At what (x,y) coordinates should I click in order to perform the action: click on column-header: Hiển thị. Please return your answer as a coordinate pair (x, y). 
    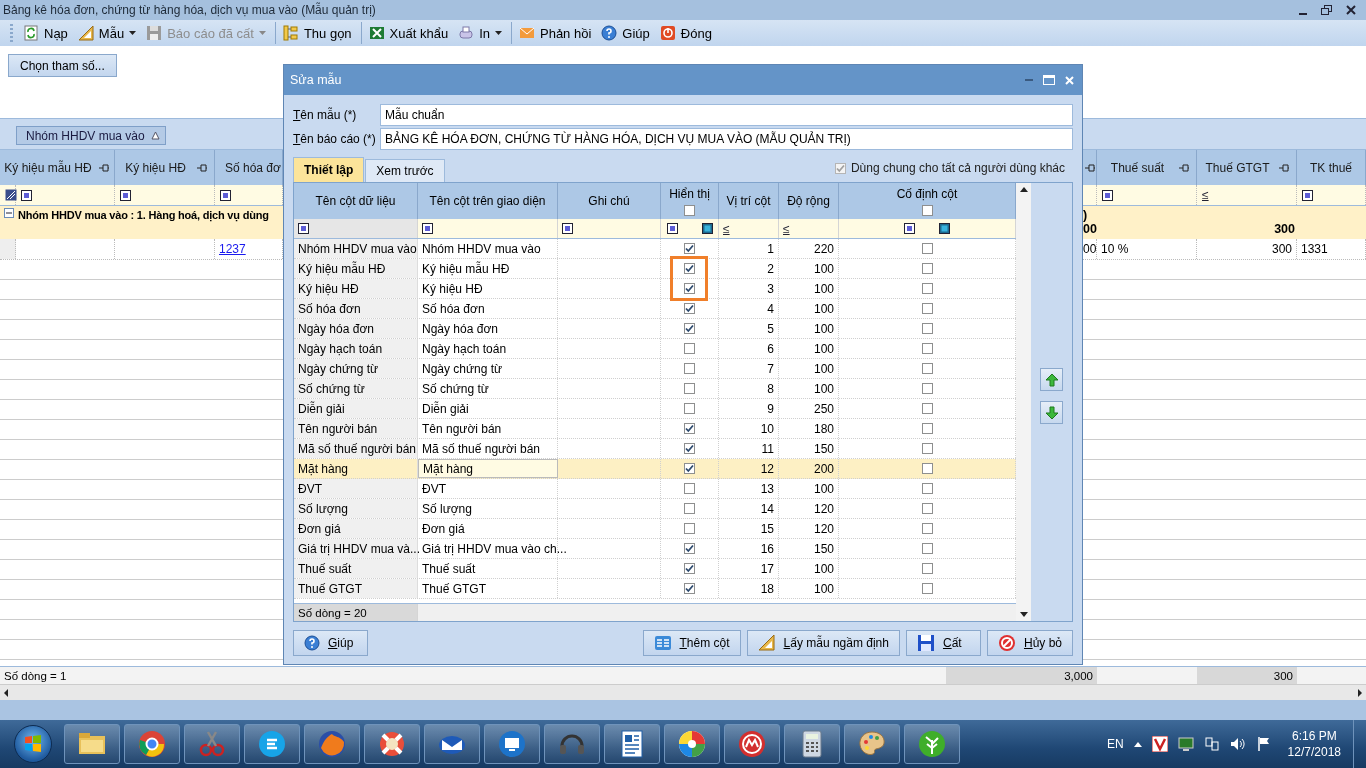
    Looking at the image, I should click on (689, 193).